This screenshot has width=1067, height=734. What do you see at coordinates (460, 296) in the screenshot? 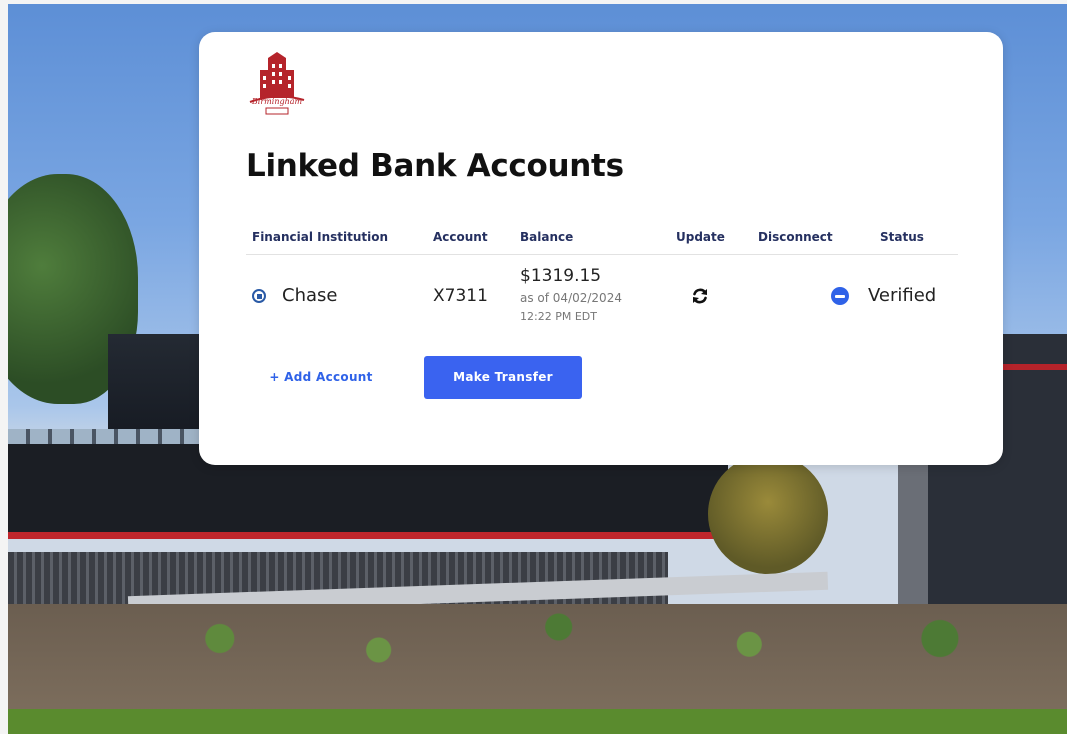
I see `account-number: X7311` at bounding box center [460, 296].